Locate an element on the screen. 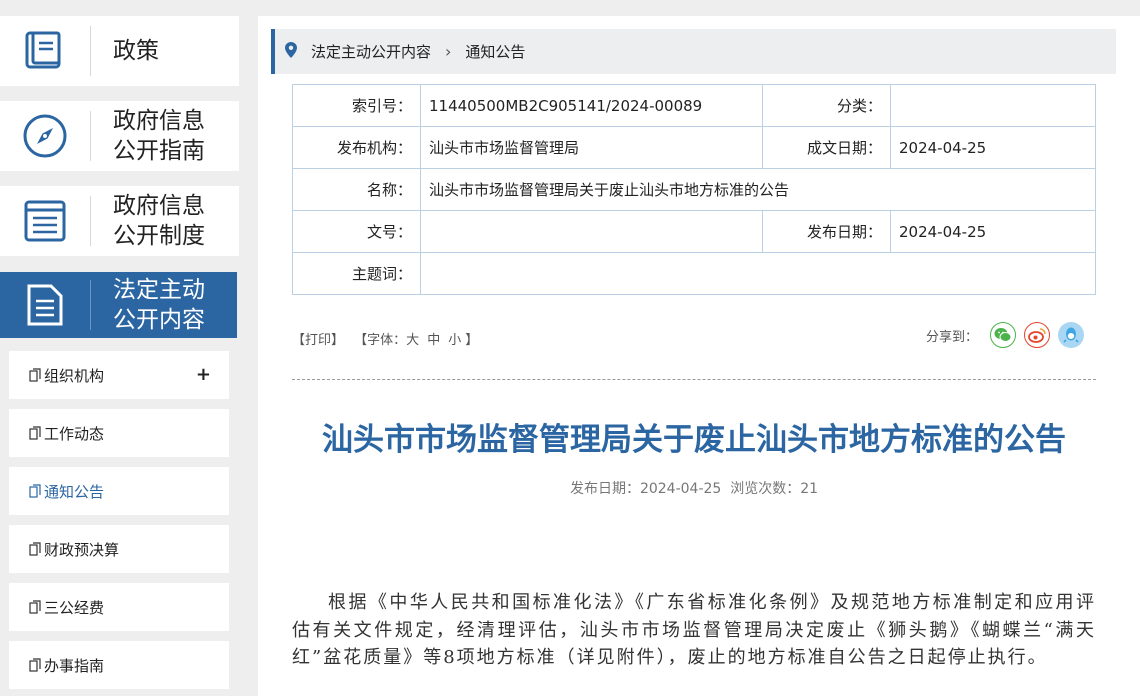 This screenshot has height=696, width=1140. share-label: 分享到： is located at coordinates (952, 337).